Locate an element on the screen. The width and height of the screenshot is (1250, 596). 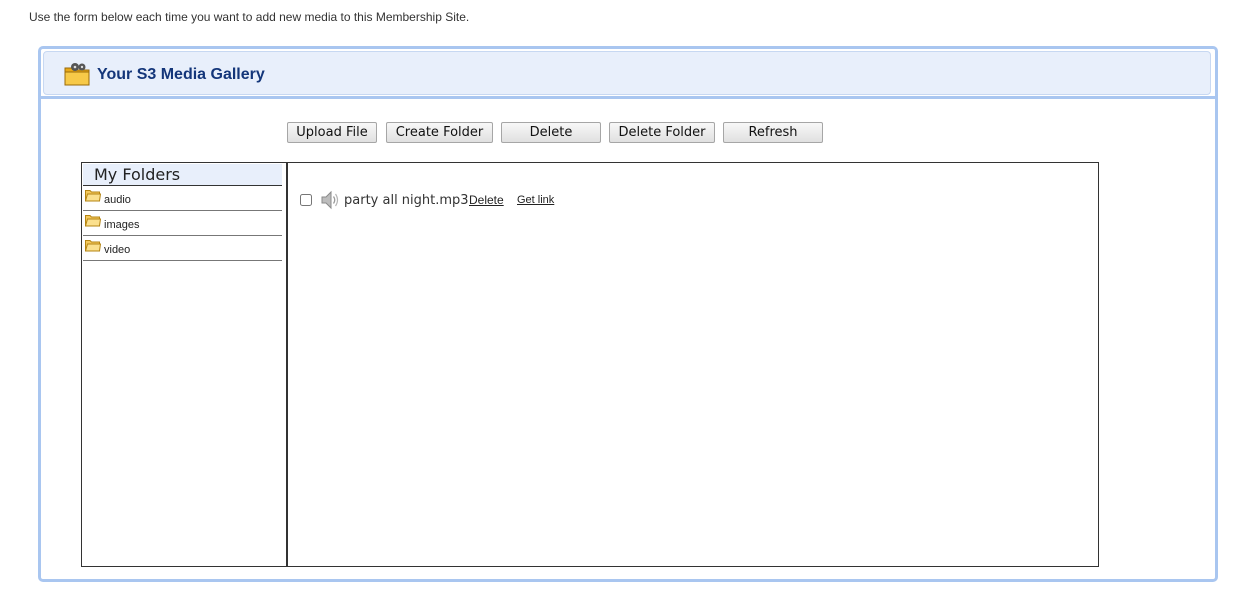
file-select-checkbox is located at coordinates (306, 200).